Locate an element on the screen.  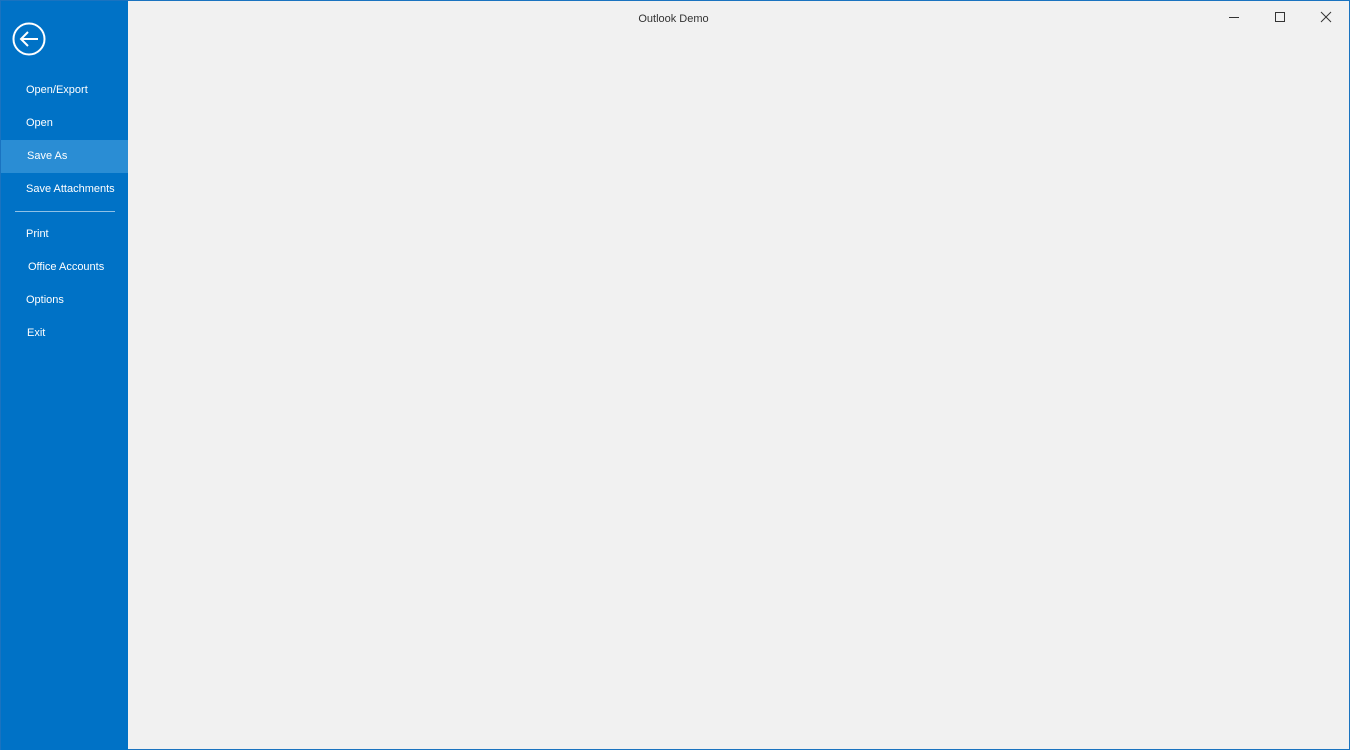
back-button is located at coordinates (29, 39).